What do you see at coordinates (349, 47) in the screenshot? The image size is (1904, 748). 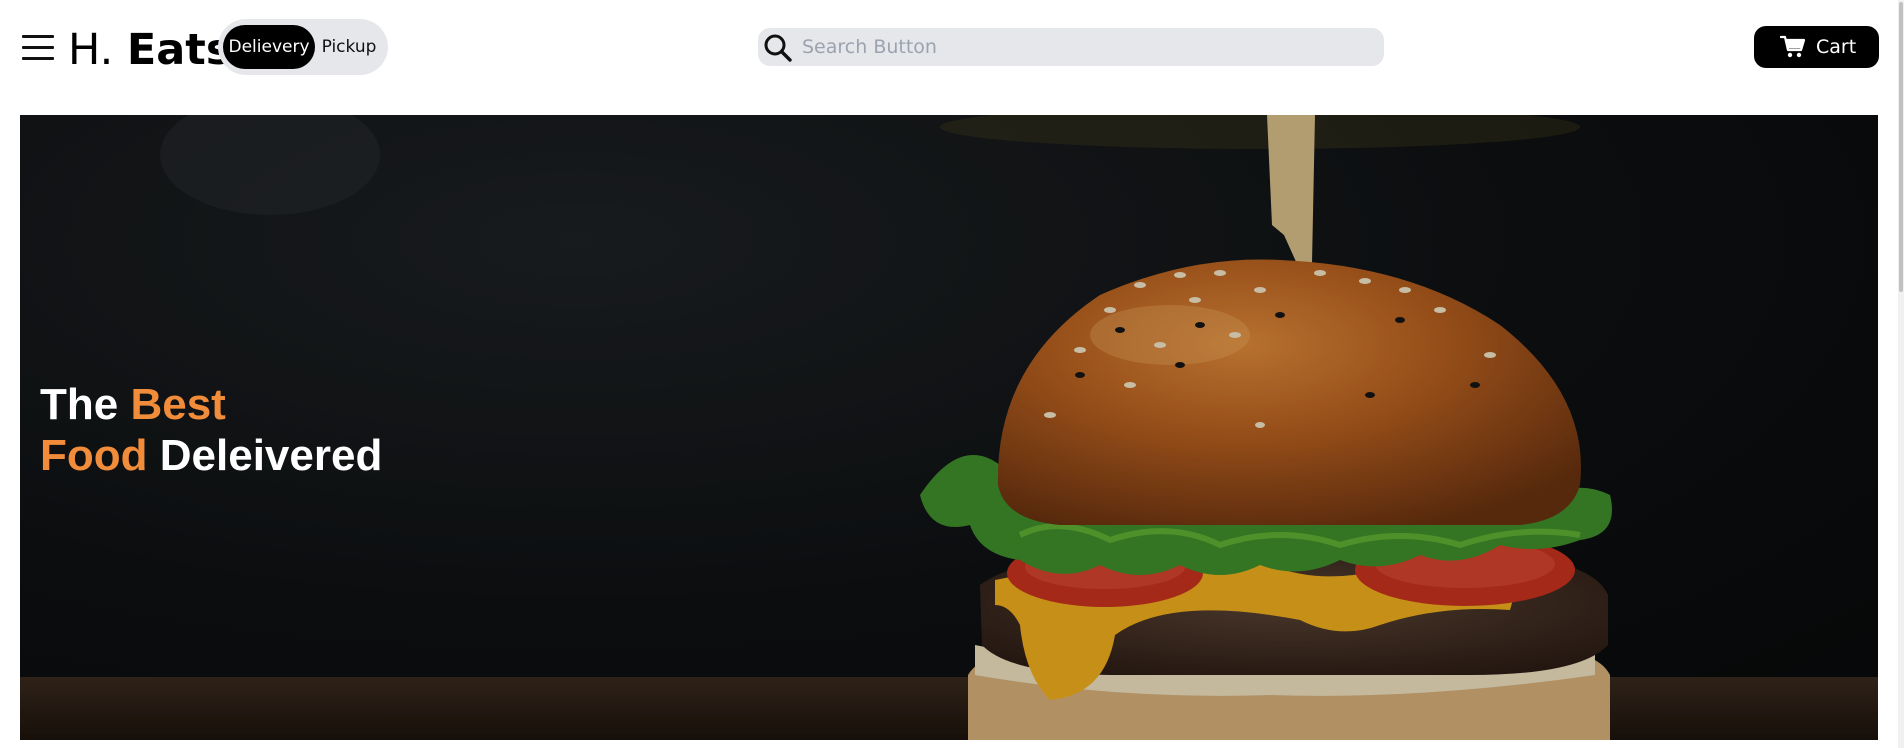 I see `pickup-option: Pickup` at bounding box center [349, 47].